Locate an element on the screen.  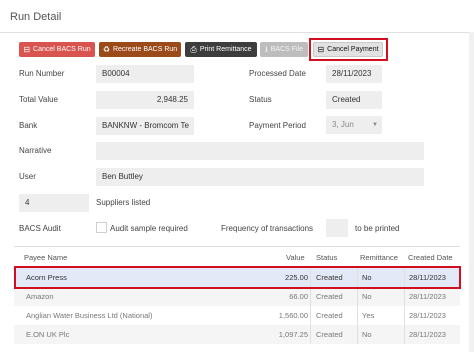
bank-field: BANKNW - Bromcom Te is located at coordinates (145, 126).